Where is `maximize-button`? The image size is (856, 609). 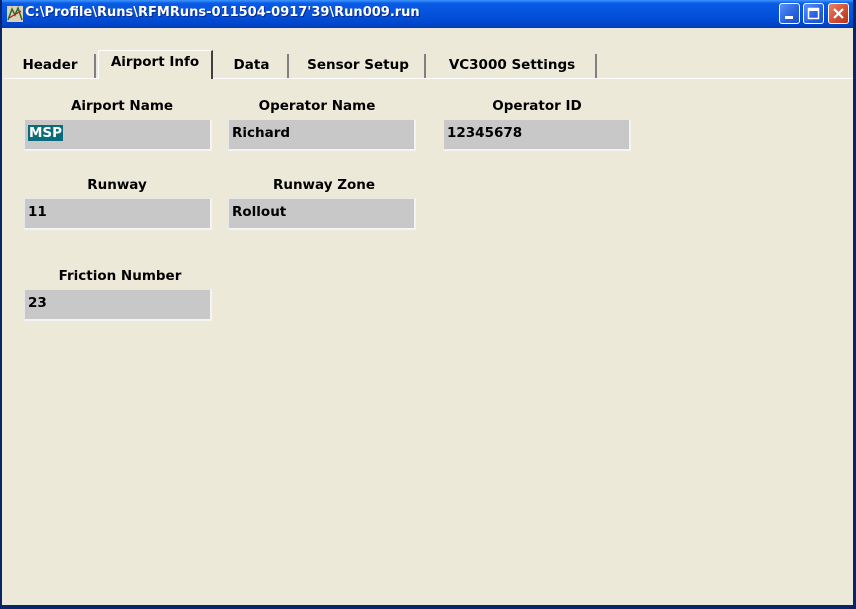
maximize-button is located at coordinates (813, 13).